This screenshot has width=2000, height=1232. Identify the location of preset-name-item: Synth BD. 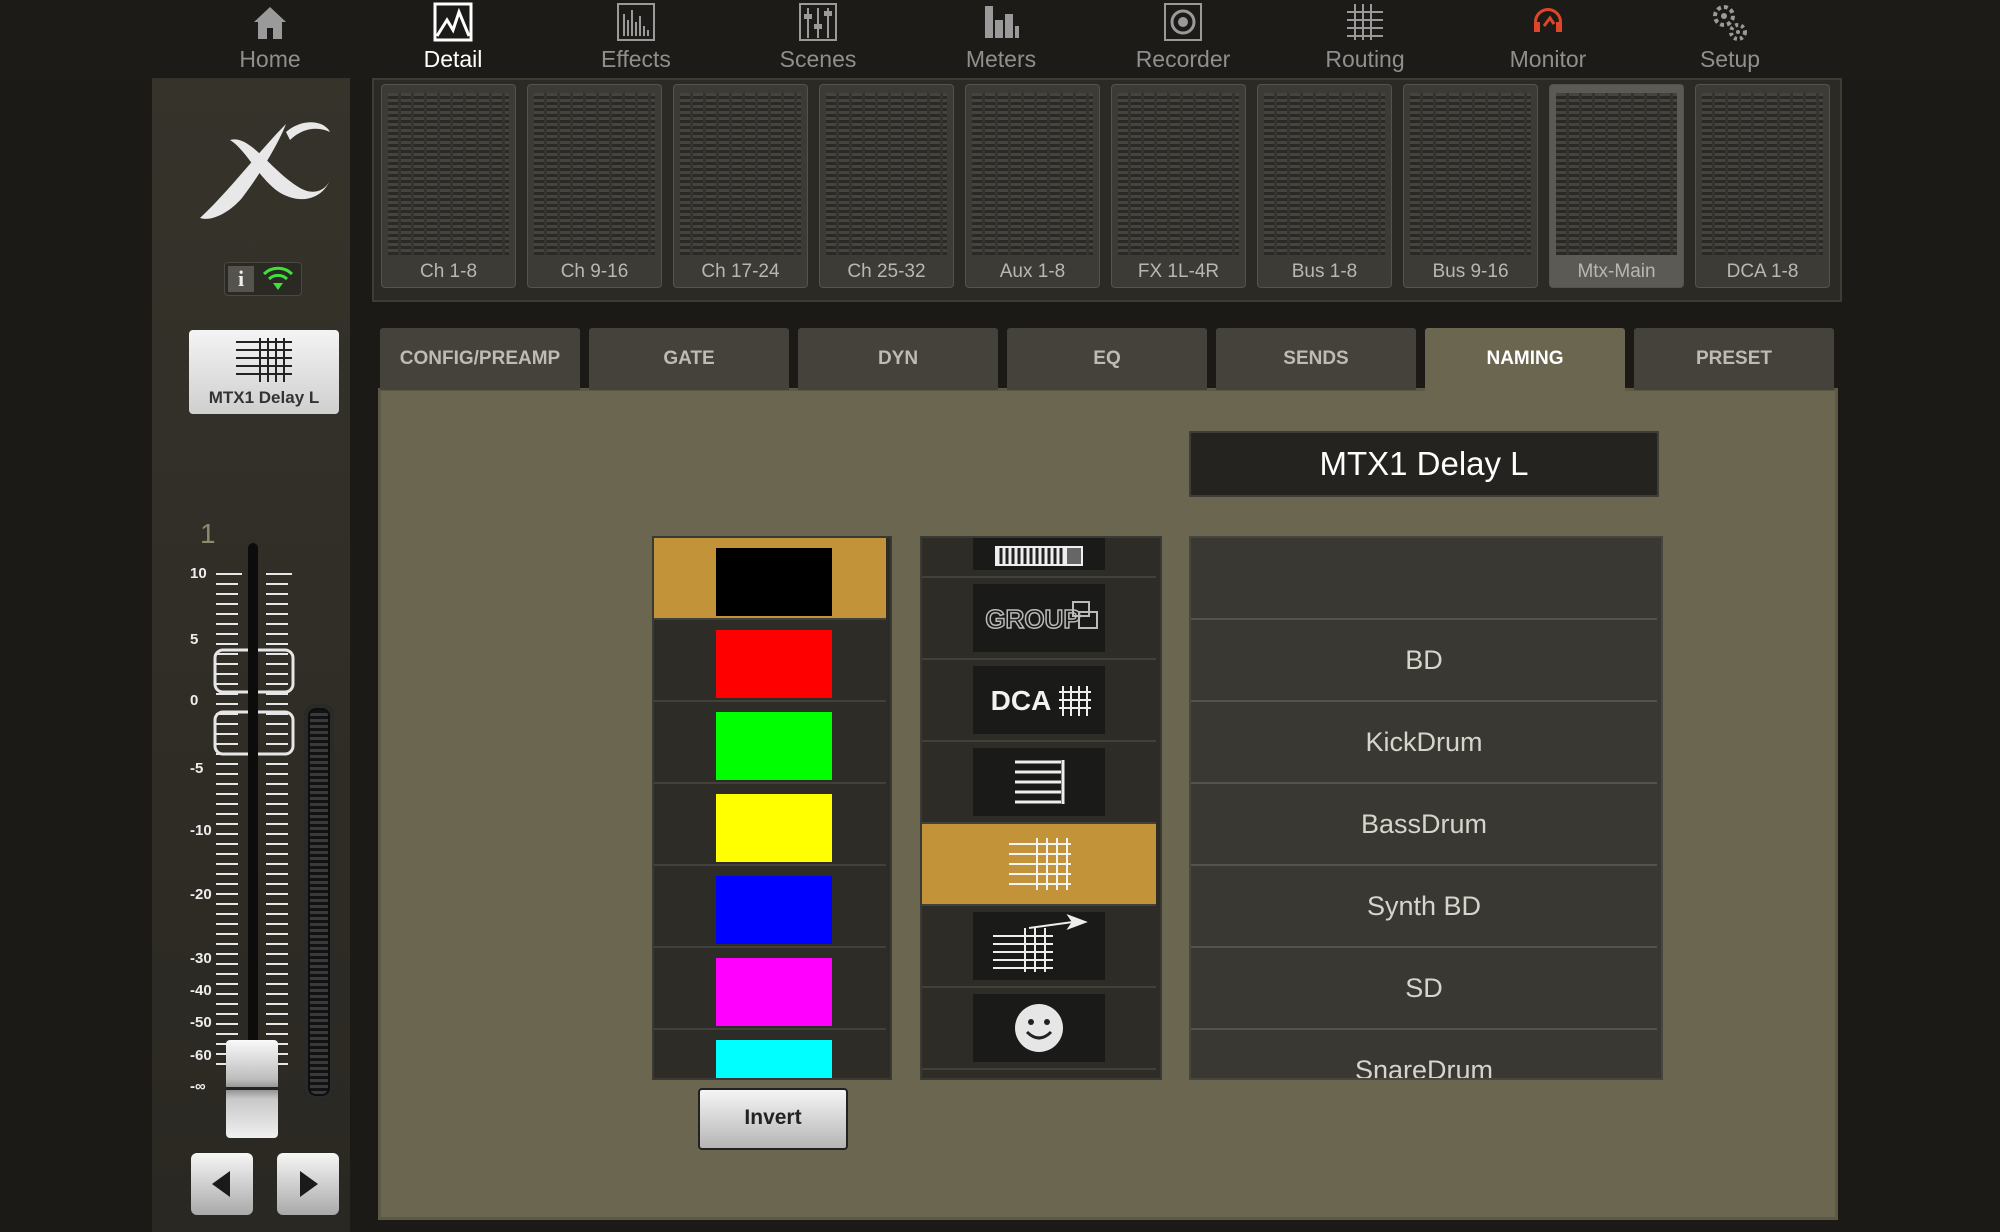
(1424, 907).